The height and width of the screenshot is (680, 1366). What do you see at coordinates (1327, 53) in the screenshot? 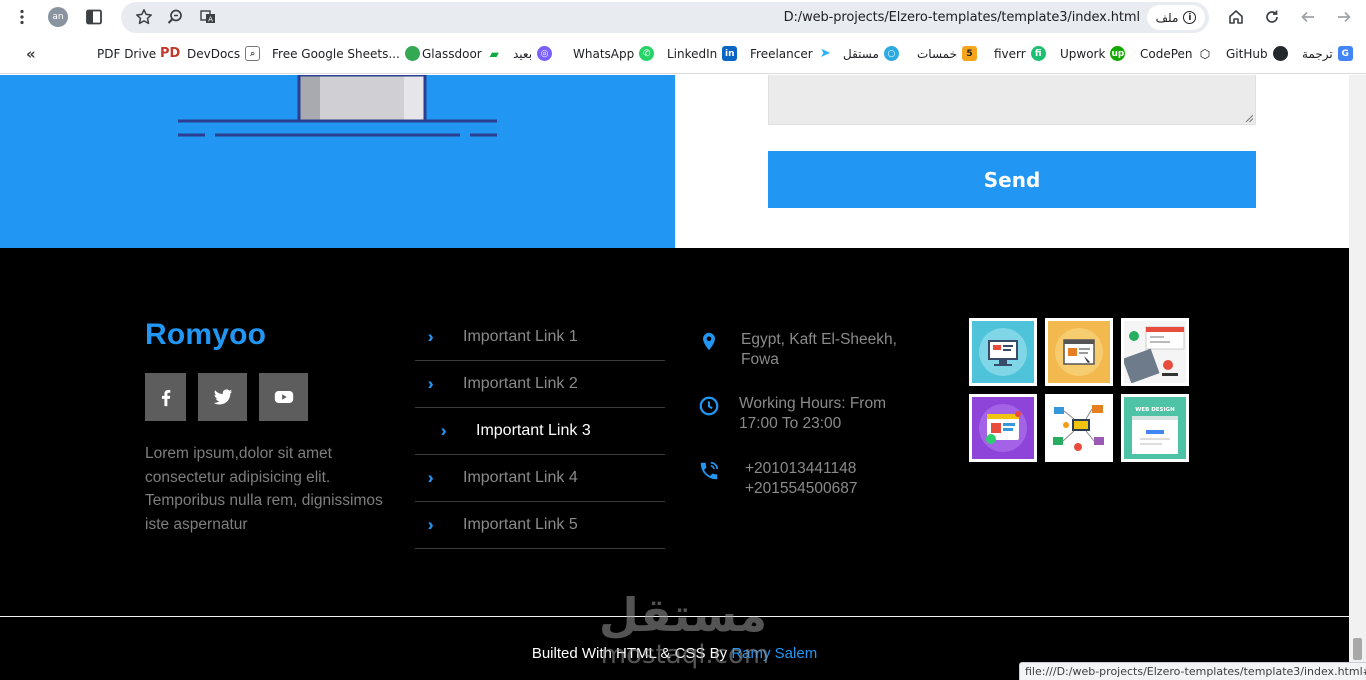
I see `bookmark-translate: ترجمة G` at bounding box center [1327, 53].